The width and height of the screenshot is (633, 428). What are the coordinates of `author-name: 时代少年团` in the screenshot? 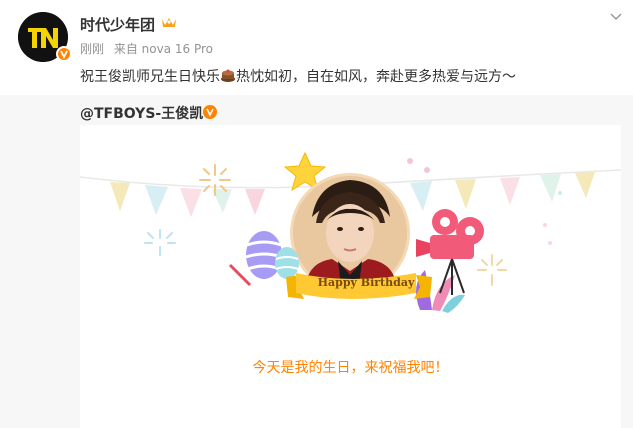 It's located at (117, 24).